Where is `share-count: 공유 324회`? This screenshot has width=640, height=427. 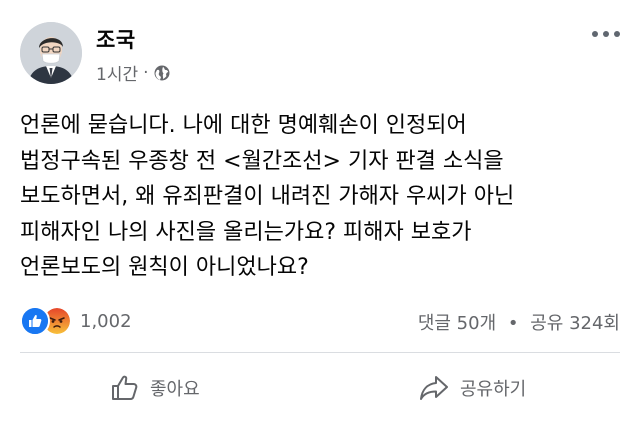 share-count: 공유 324회 is located at coordinates (575, 323).